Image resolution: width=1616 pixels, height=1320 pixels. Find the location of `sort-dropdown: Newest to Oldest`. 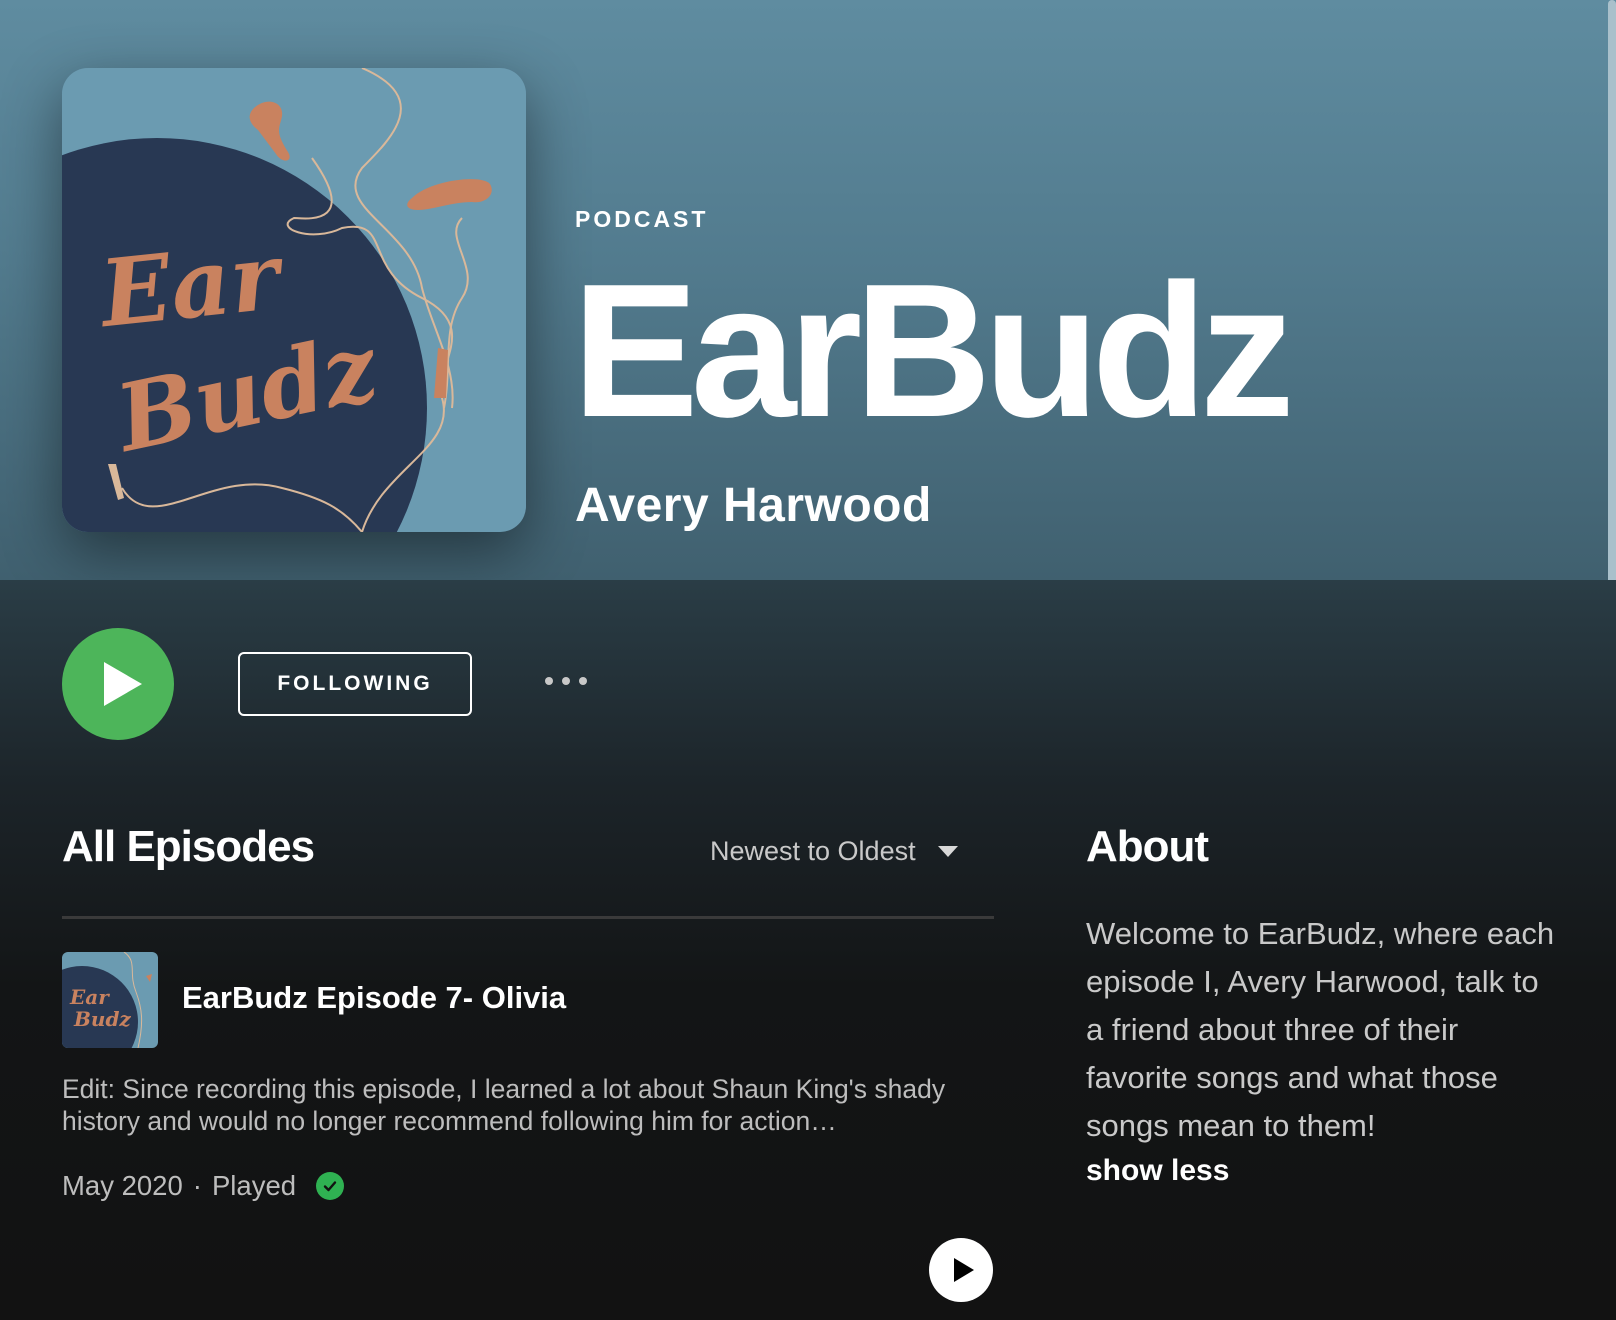

sort-dropdown: Newest to Oldest is located at coordinates (834, 851).